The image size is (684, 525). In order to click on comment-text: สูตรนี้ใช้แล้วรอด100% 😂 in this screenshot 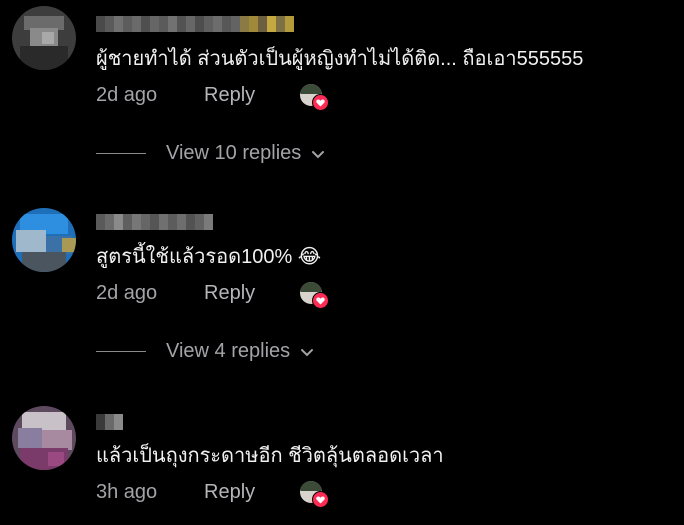, I will do `click(209, 257)`.